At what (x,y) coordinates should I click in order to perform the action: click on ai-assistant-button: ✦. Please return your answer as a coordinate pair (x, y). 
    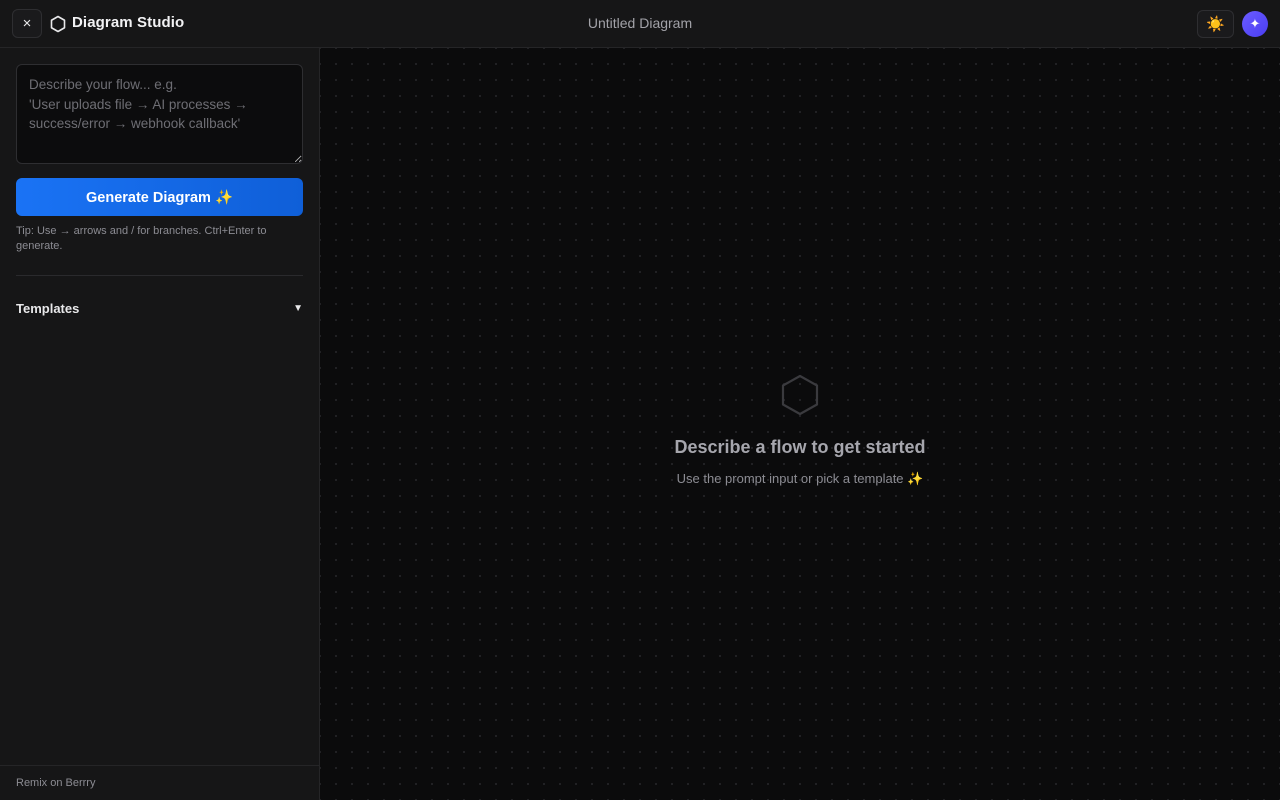
    Looking at the image, I should click on (1255, 24).